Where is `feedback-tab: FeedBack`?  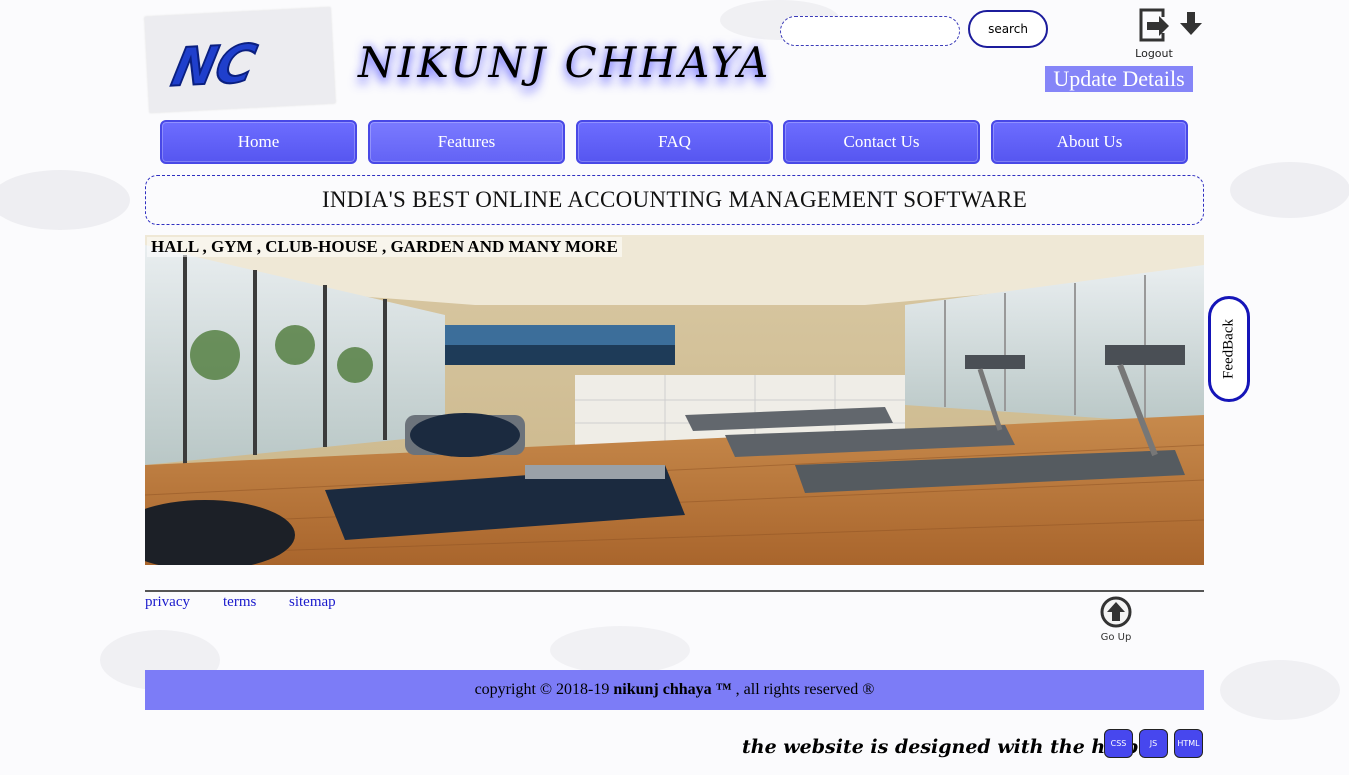 feedback-tab: FeedBack is located at coordinates (1229, 349).